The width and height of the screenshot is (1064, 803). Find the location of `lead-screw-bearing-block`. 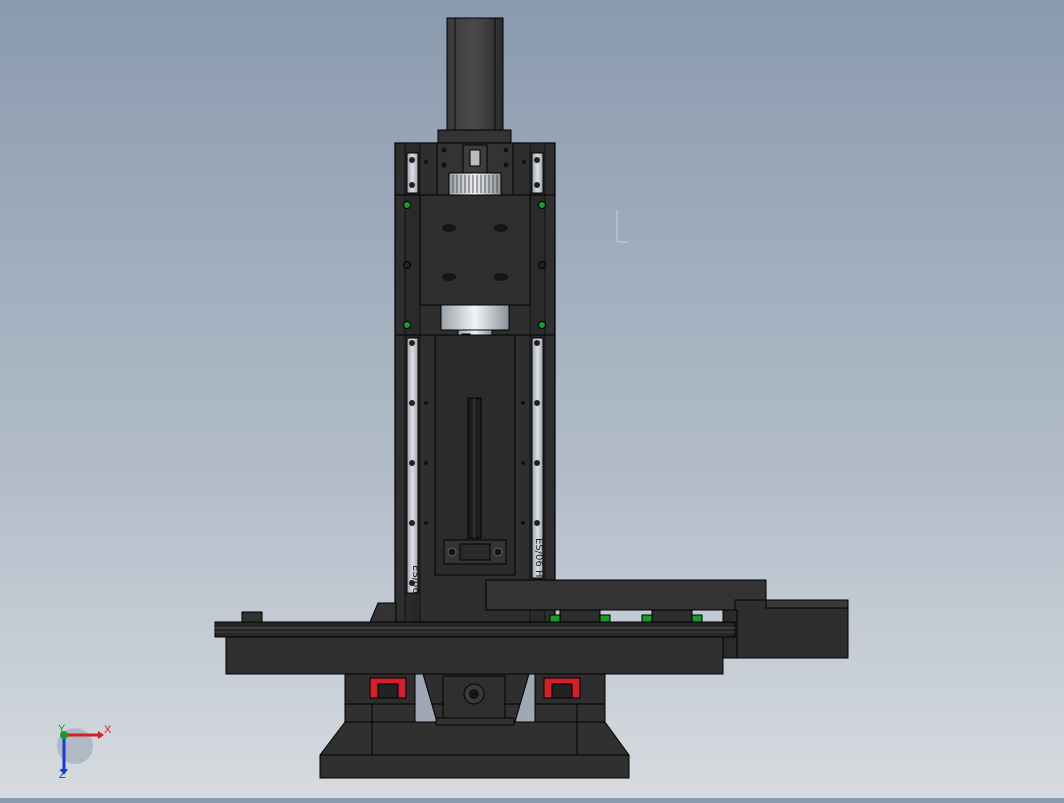

lead-screw-bearing-block is located at coordinates (475, 552).